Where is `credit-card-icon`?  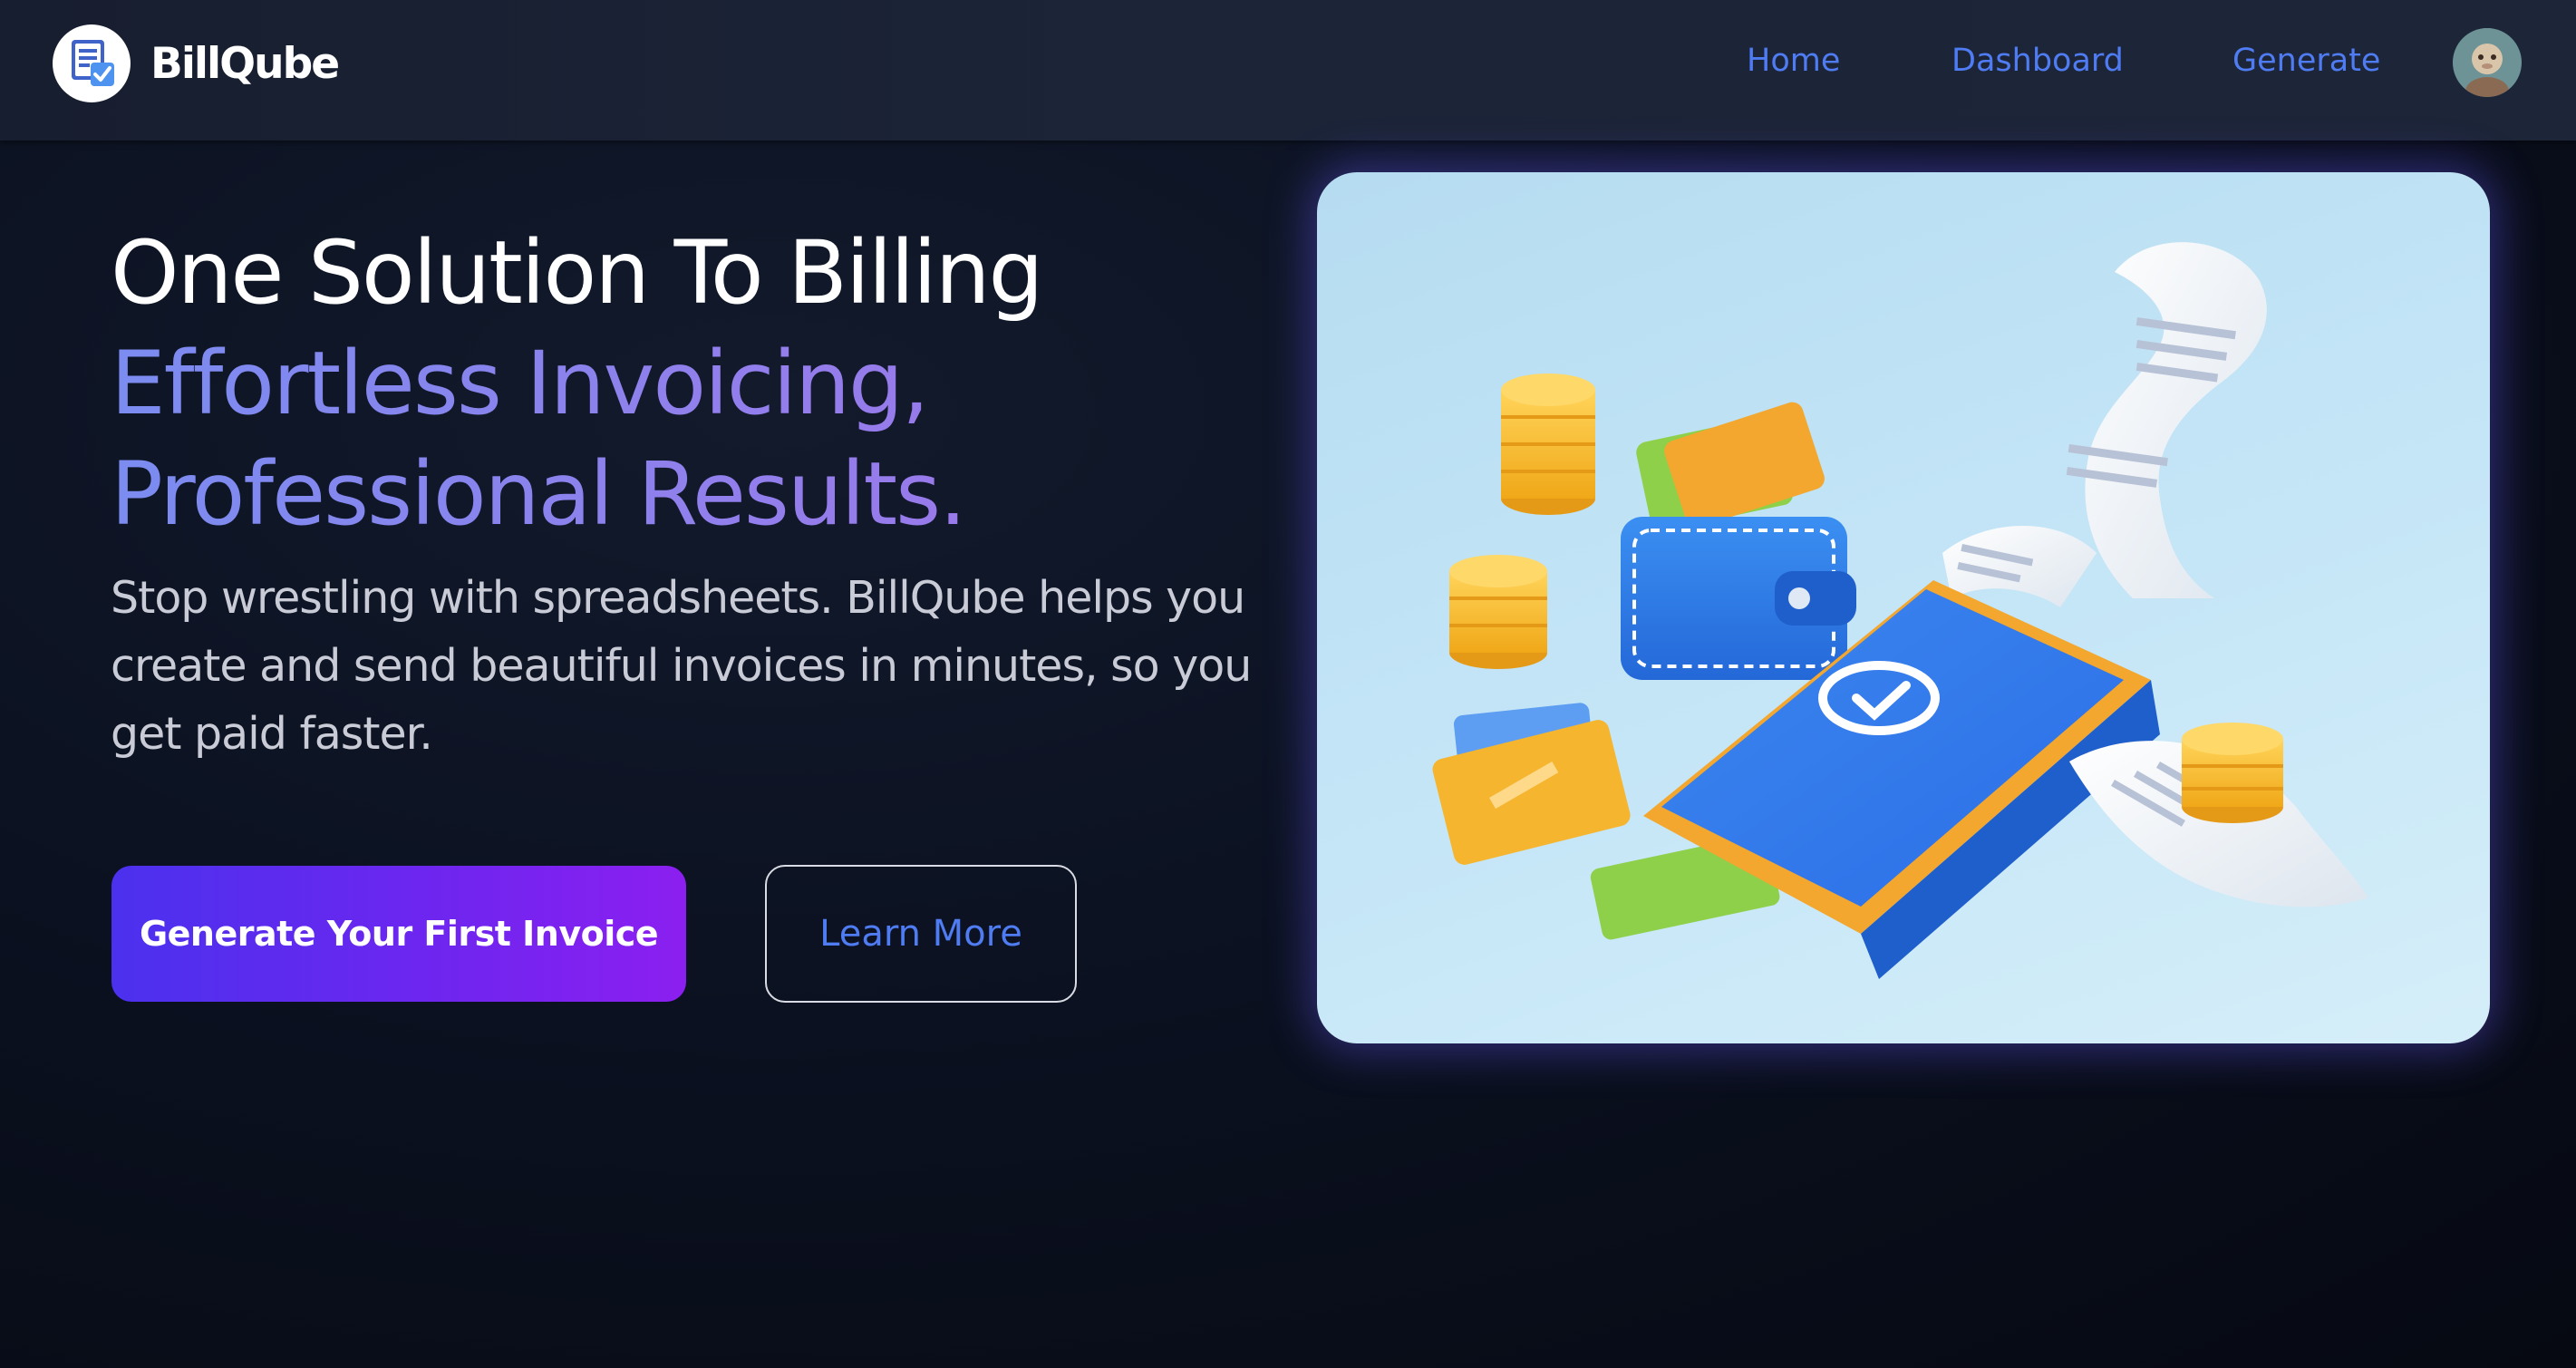
credit-card-icon is located at coordinates (1531, 784).